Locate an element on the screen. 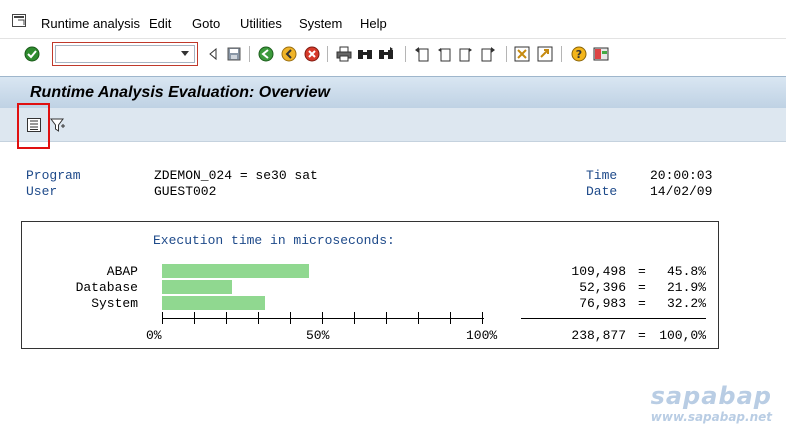 The width and height of the screenshot is (786, 427). user-value: GUEST002 is located at coordinates (185, 191).